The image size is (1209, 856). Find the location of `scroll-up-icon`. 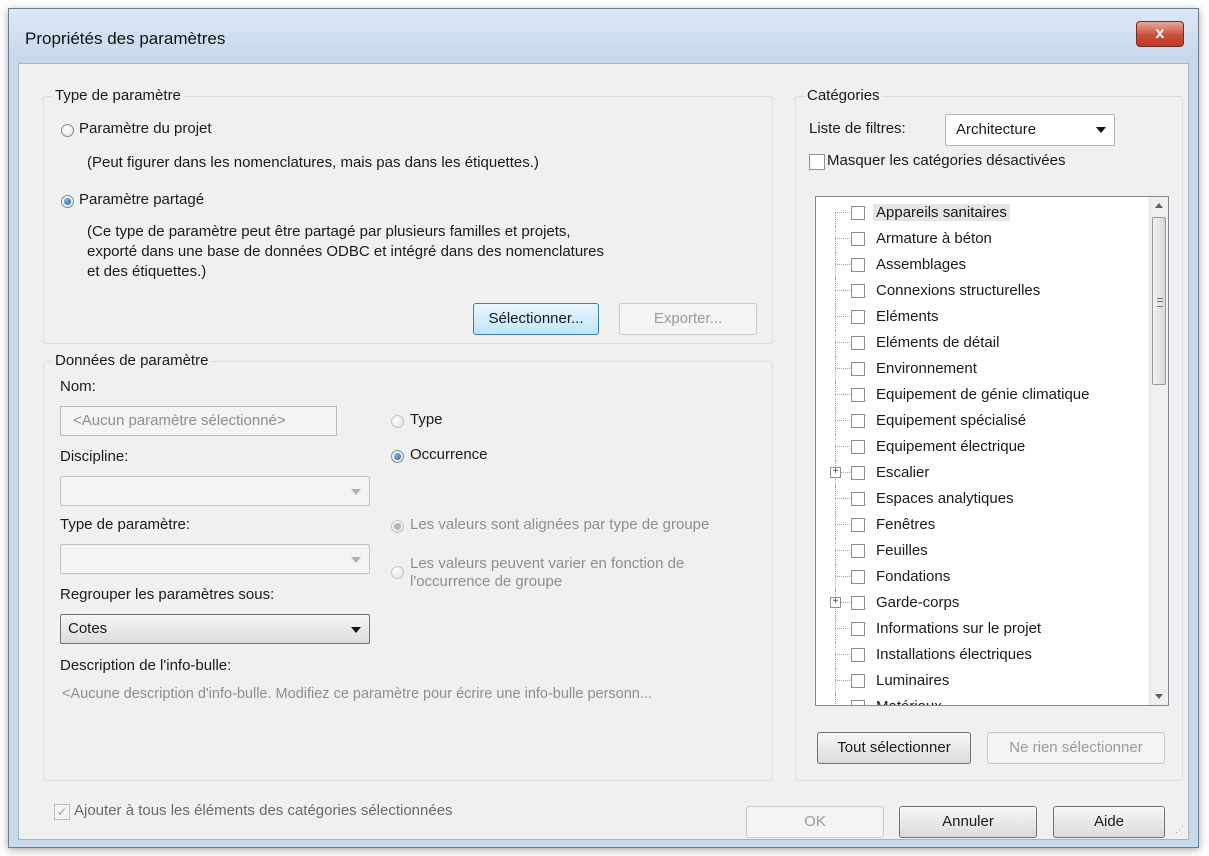

scroll-up-icon is located at coordinates (1159, 205).